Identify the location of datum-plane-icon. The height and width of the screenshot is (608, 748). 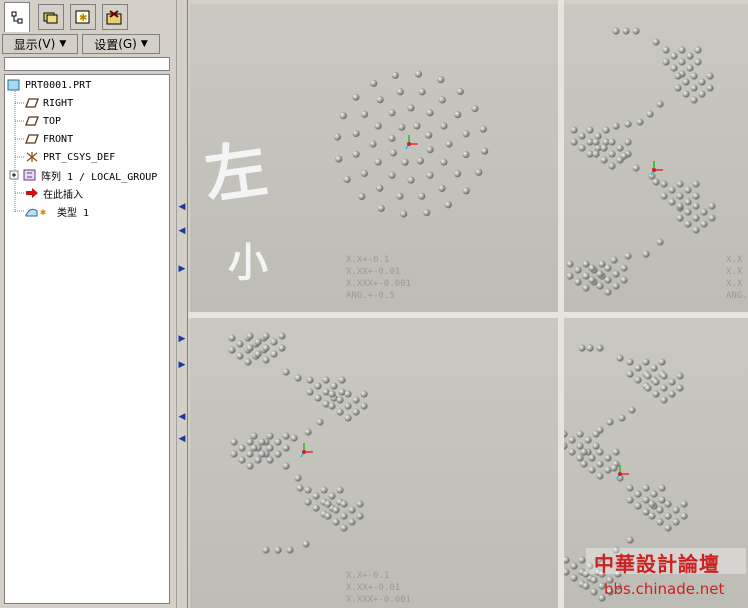
(32, 103).